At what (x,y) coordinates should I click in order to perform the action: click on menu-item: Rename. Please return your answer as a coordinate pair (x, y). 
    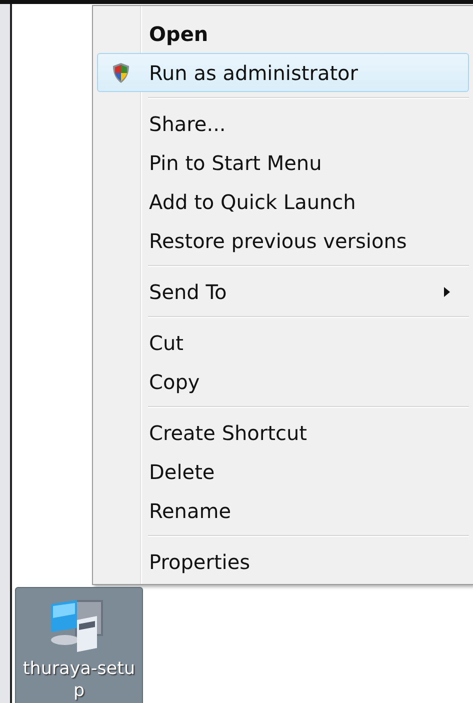
    Looking at the image, I should click on (283, 510).